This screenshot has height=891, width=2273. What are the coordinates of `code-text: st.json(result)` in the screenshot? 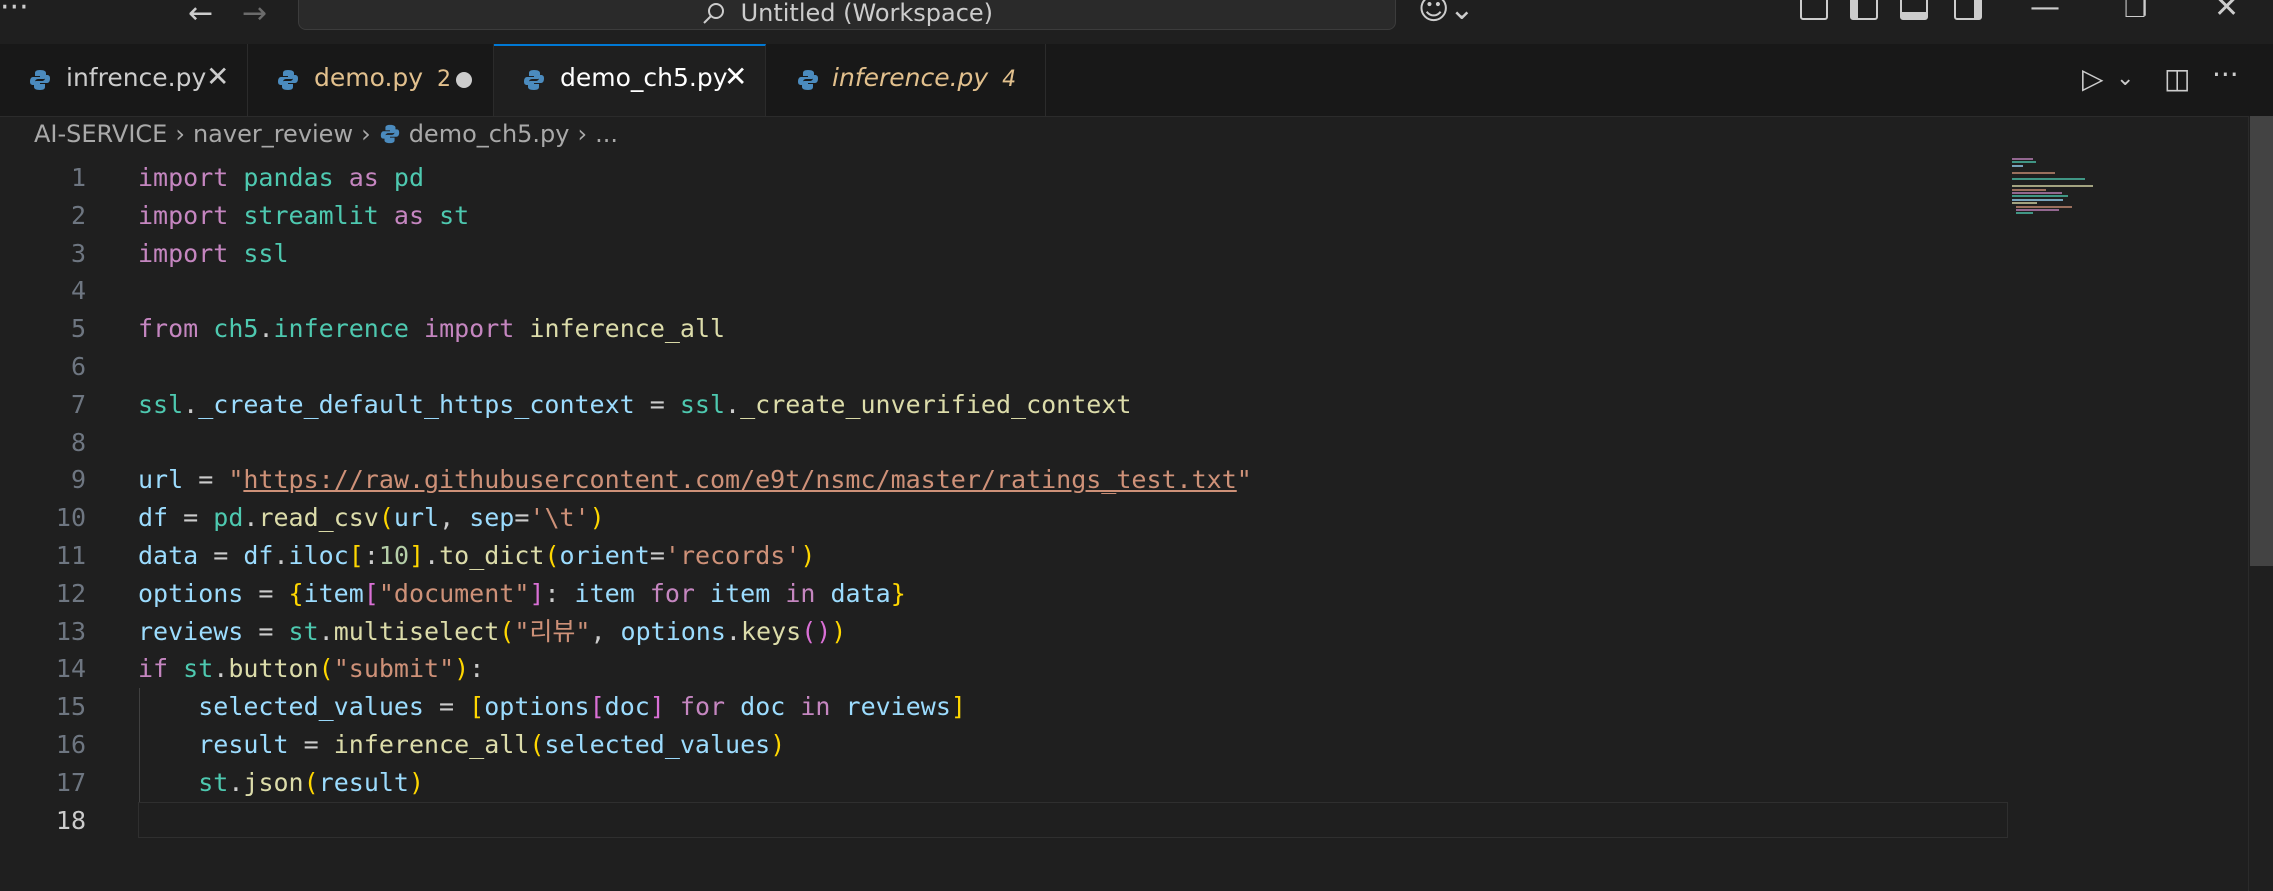 It's located at (281, 783).